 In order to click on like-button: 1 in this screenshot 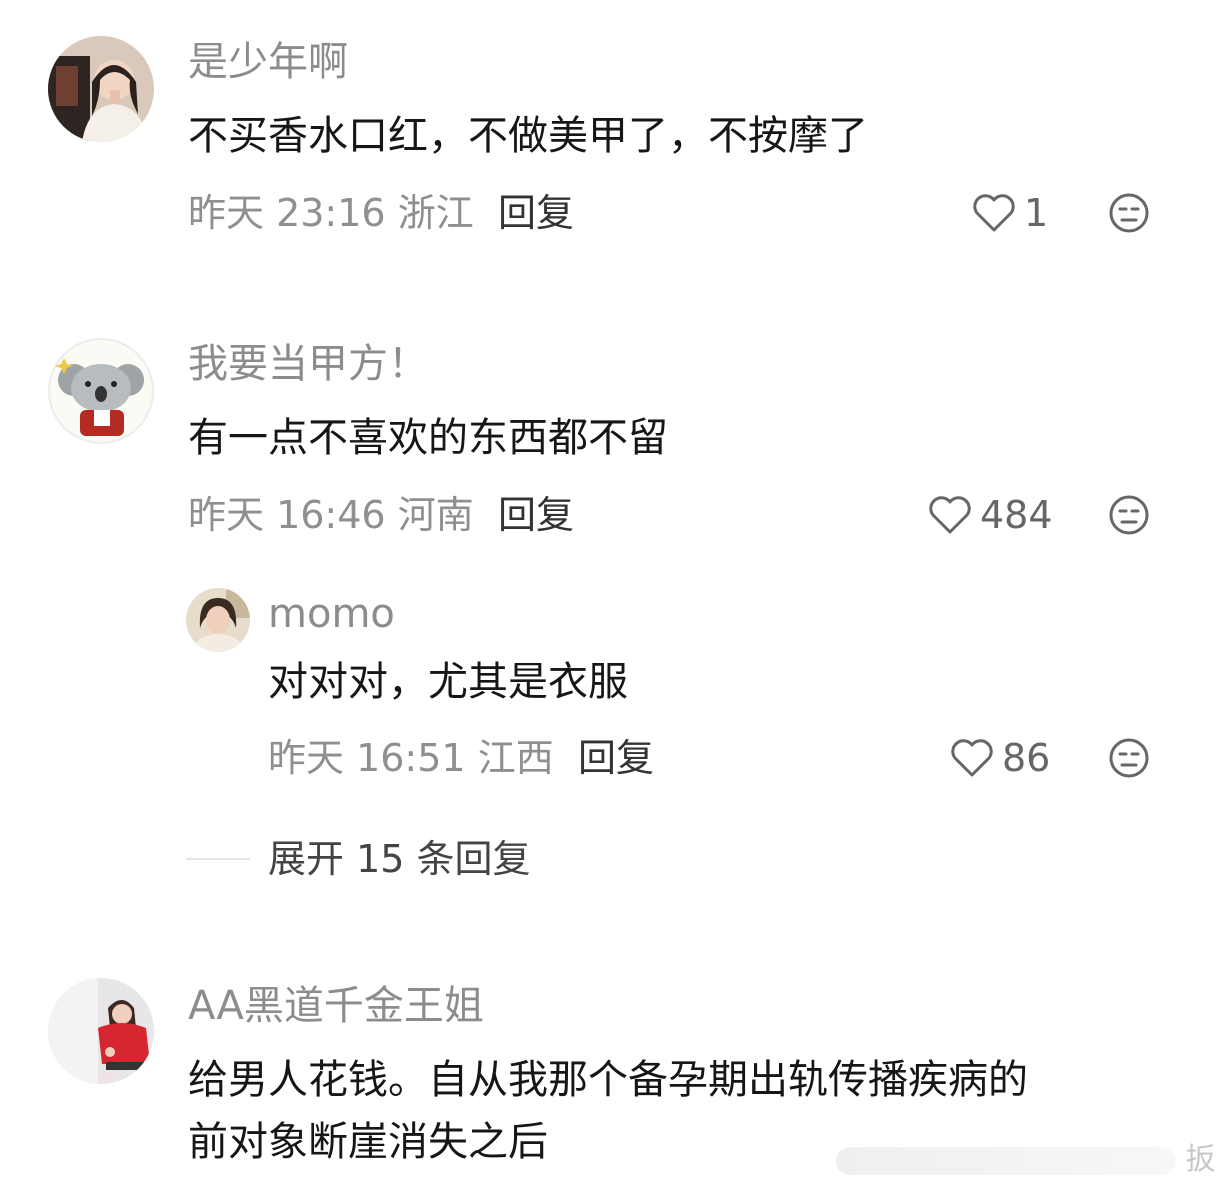, I will do `click(1010, 213)`.